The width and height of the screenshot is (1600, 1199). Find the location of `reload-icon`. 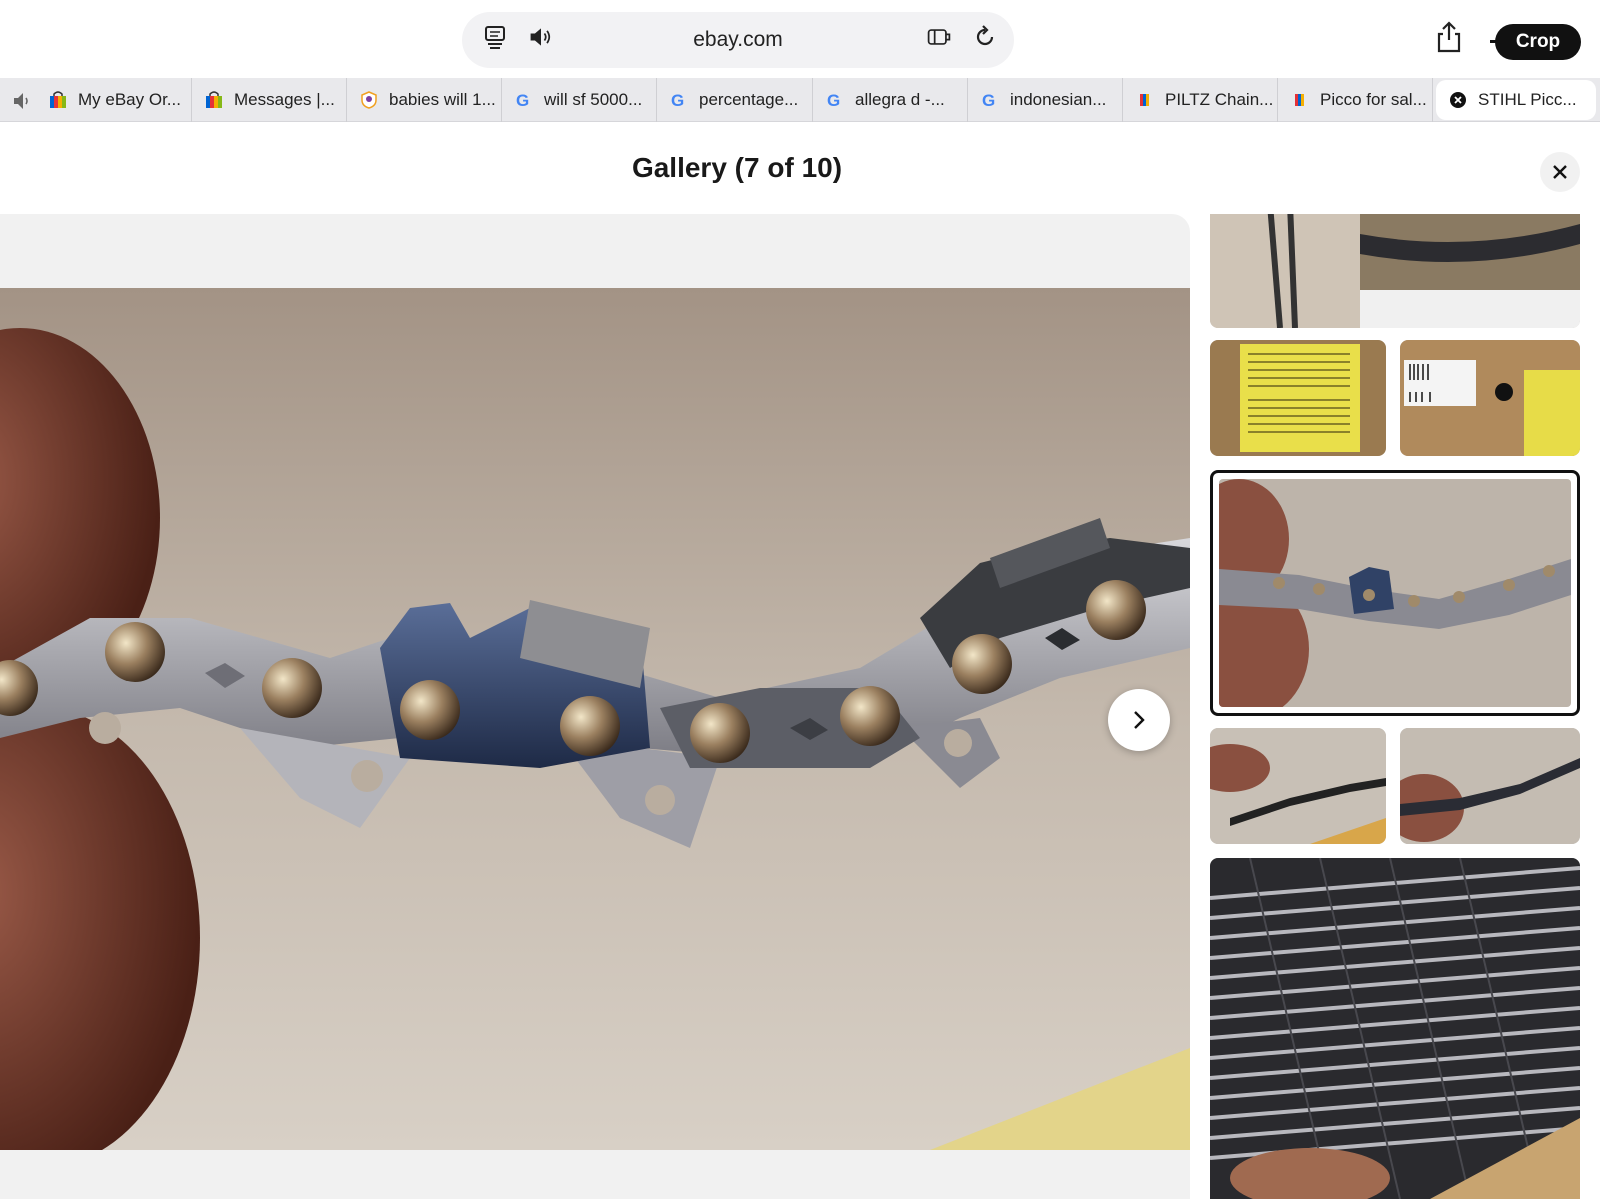

reload-icon is located at coordinates (985, 37).